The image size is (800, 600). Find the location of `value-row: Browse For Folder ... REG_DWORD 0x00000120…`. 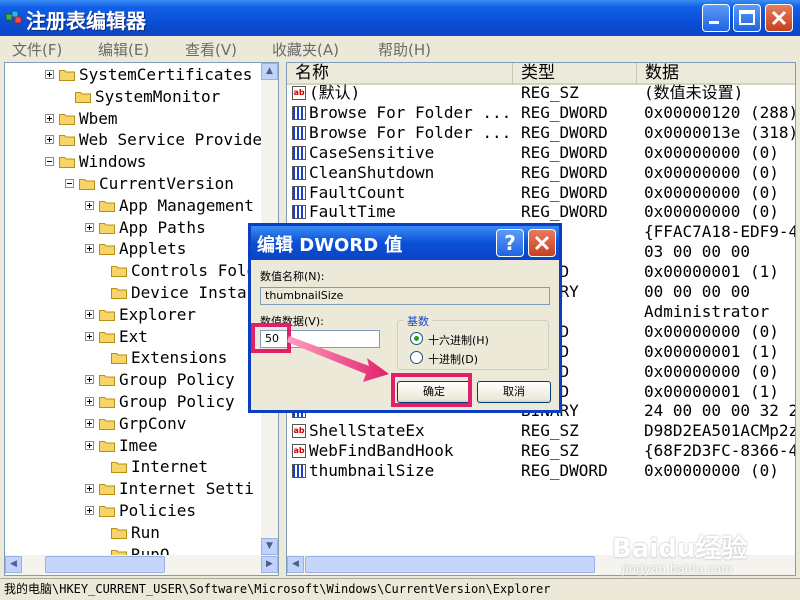

value-row: Browse For Folder ... REG_DWORD 0x00000120… is located at coordinates (541, 112).